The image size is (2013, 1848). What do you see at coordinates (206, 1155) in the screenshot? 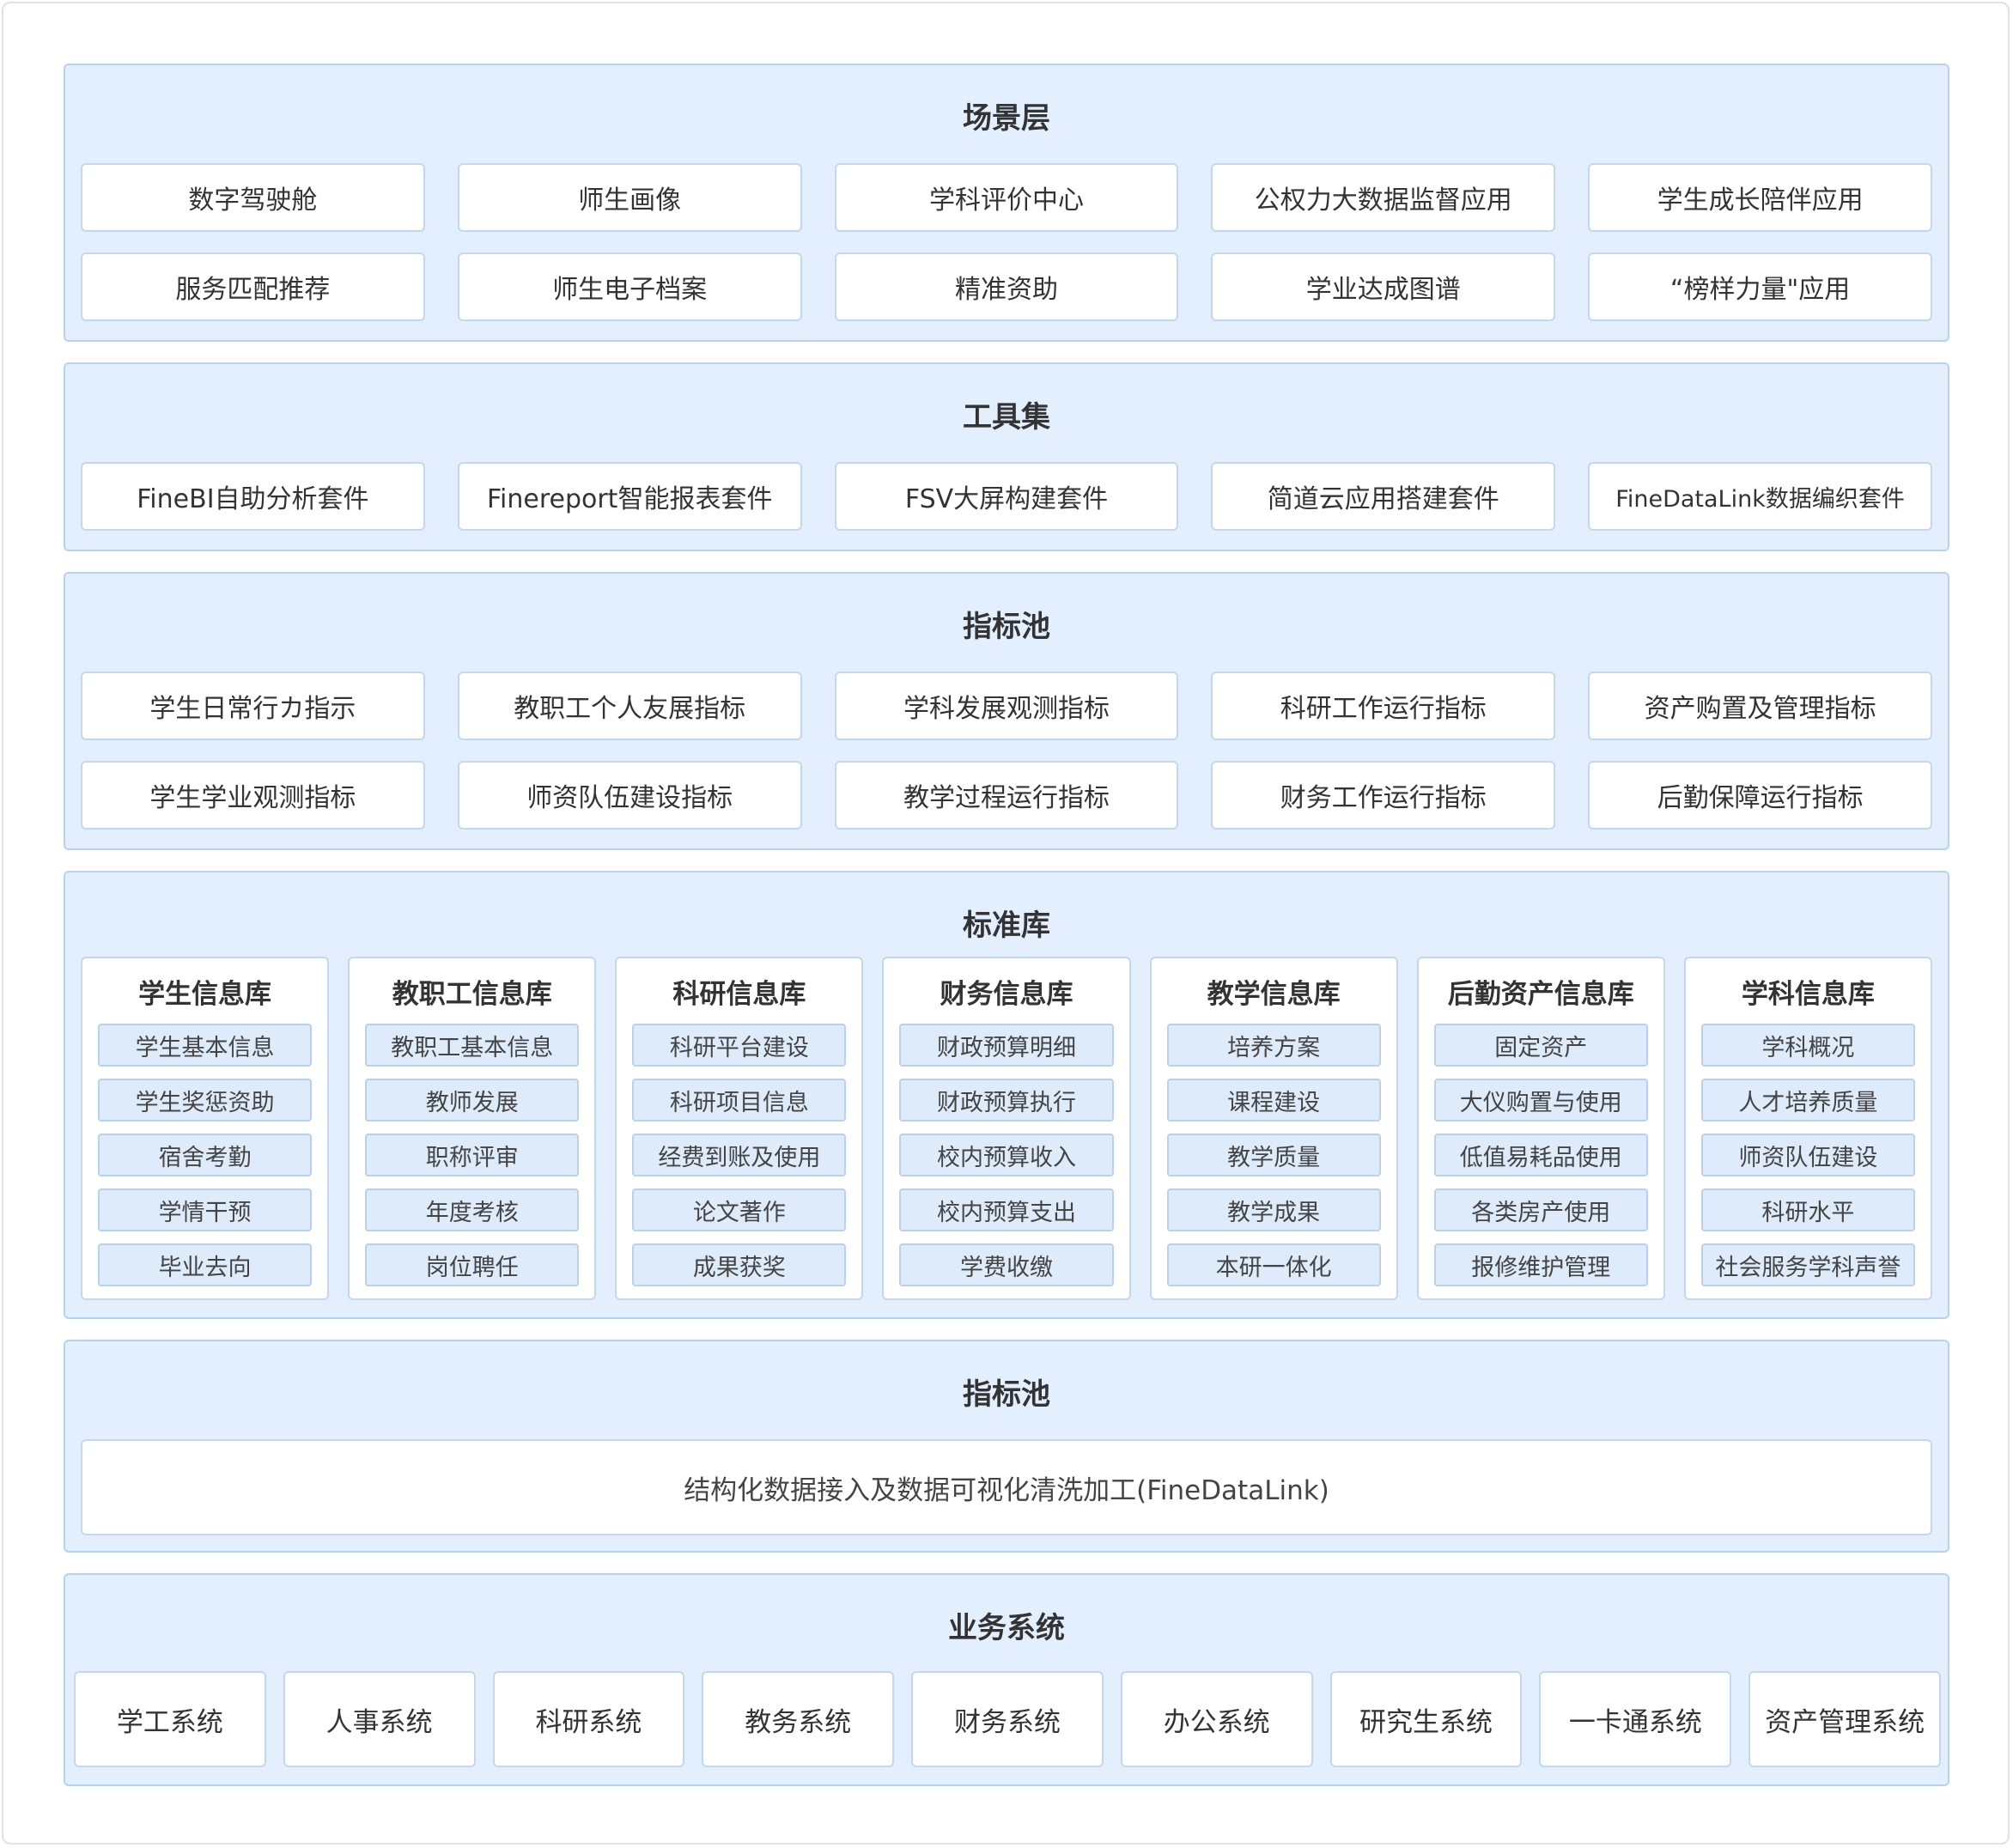
I see `library-item: 宿舍考勤` at bounding box center [206, 1155].